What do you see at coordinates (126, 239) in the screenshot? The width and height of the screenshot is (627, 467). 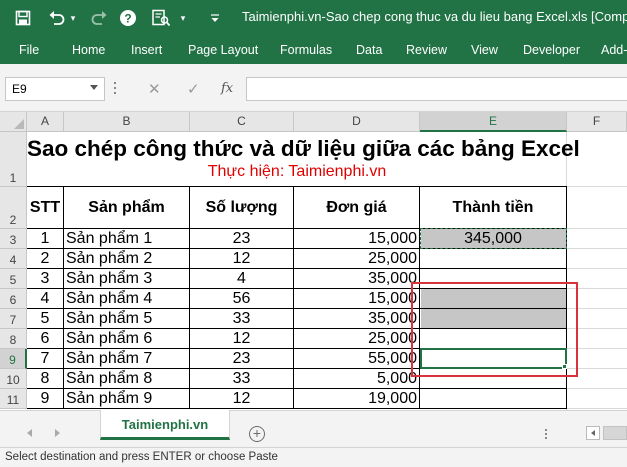 I see `cell-product: Sản phẩm 1` at bounding box center [126, 239].